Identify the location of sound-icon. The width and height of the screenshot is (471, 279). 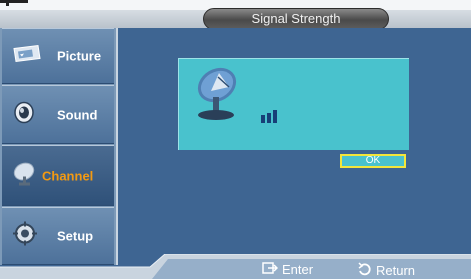
(24, 114).